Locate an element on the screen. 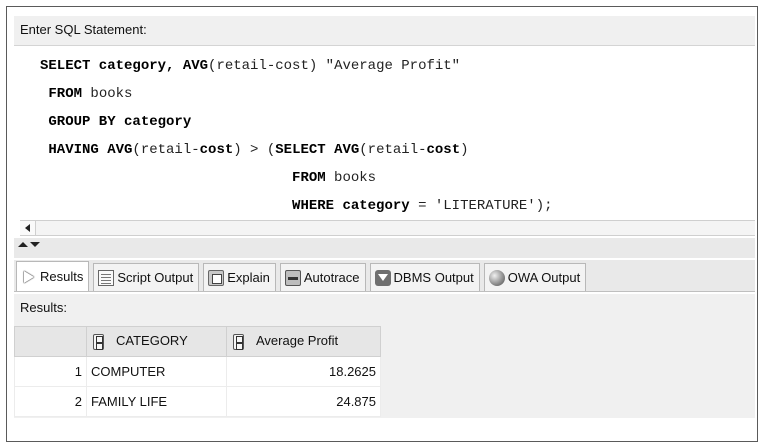 The image size is (762, 444). collapse-up-icon is located at coordinates (23, 244).